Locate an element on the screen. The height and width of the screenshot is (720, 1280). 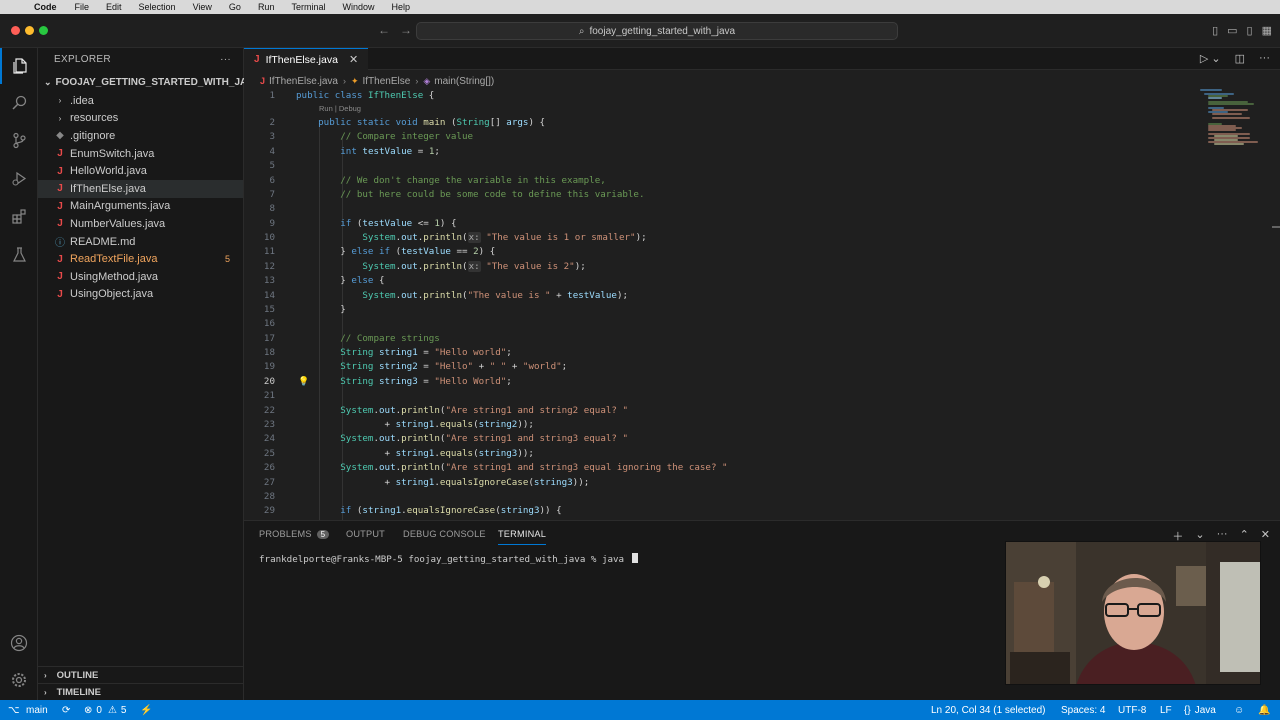
extensions-icon is located at coordinates (19, 216).